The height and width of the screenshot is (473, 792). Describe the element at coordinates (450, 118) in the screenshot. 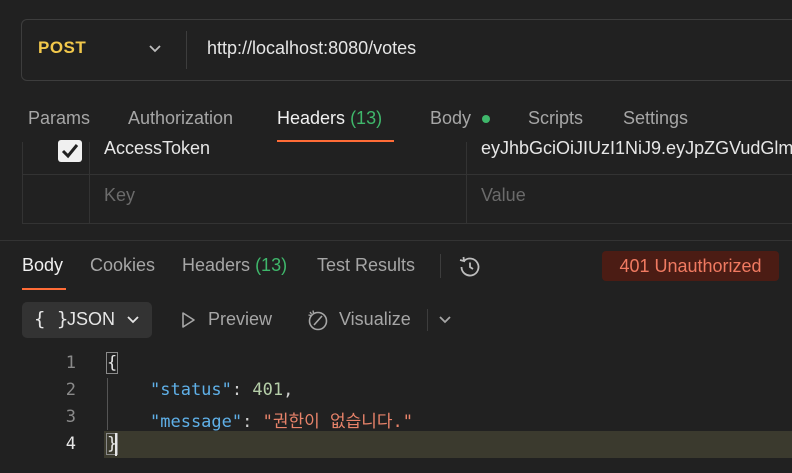

I see `tab-body: Body` at that location.